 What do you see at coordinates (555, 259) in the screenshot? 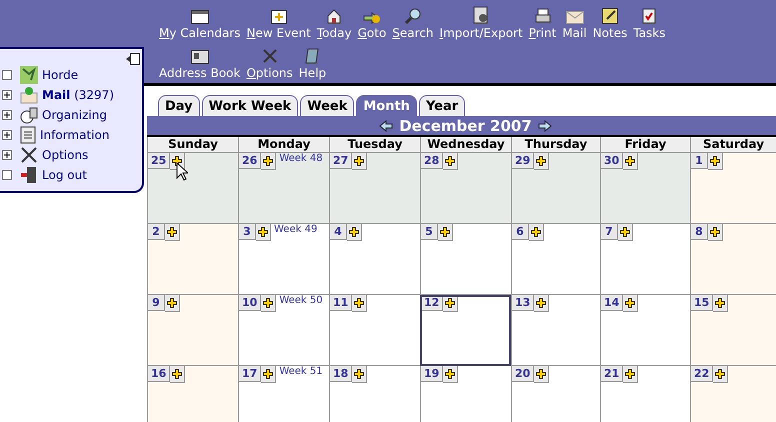
I see `day-cell: 6` at bounding box center [555, 259].